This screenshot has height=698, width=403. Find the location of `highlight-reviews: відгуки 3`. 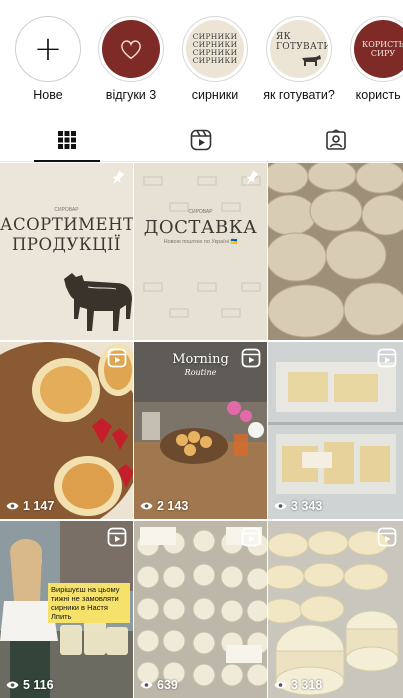

highlight-reviews: відгуки 3 is located at coordinates (131, 59).